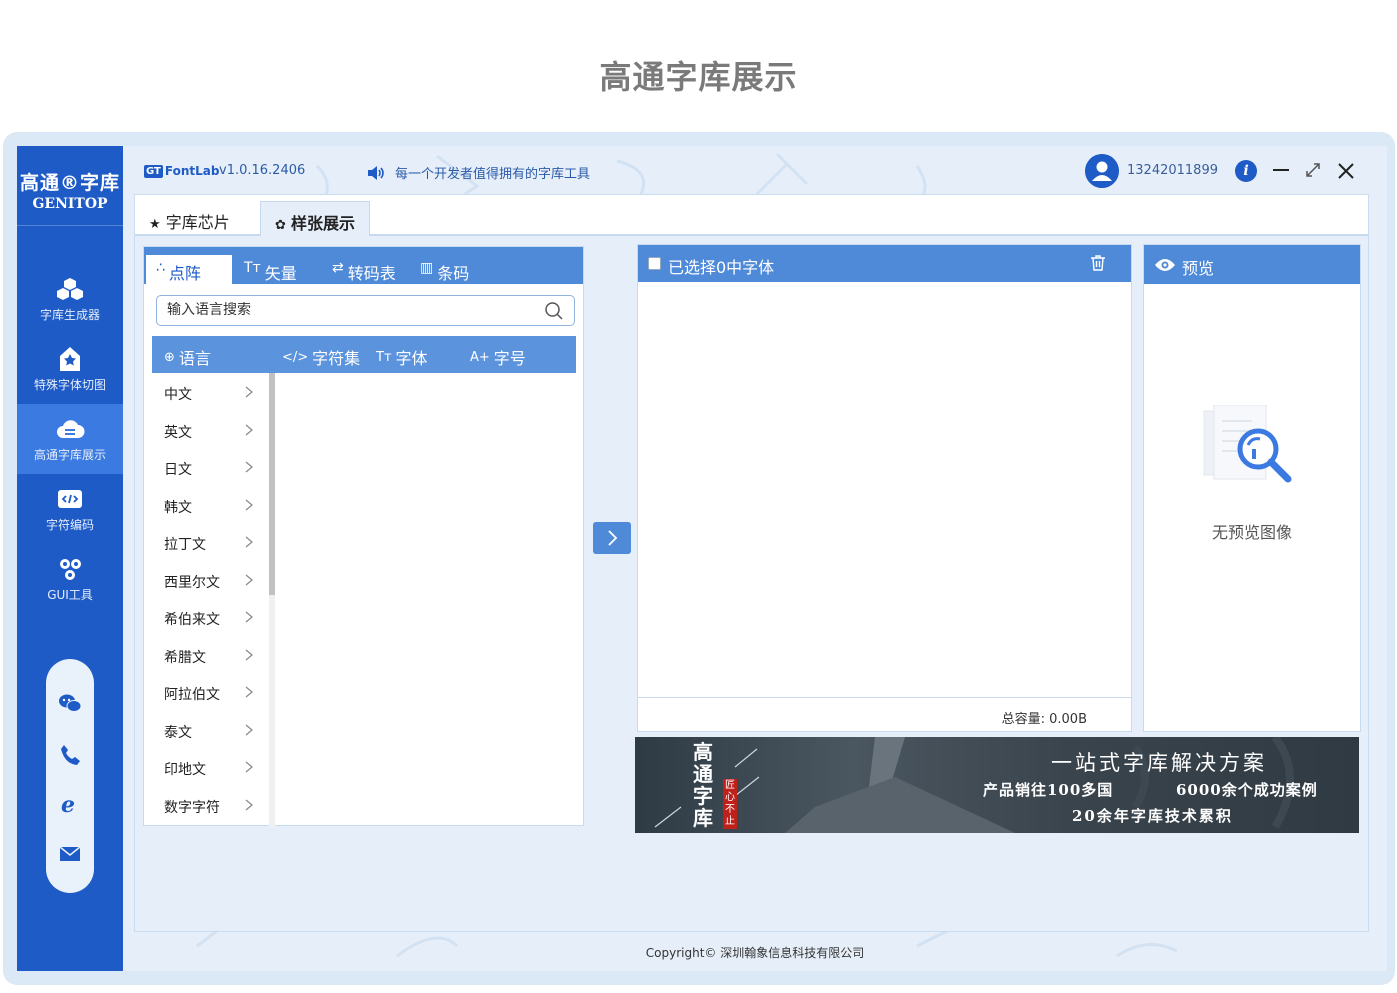  Describe the element at coordinates (187, 357) in the screenshot. I see `col-language: ⊕ 语言` at that location.